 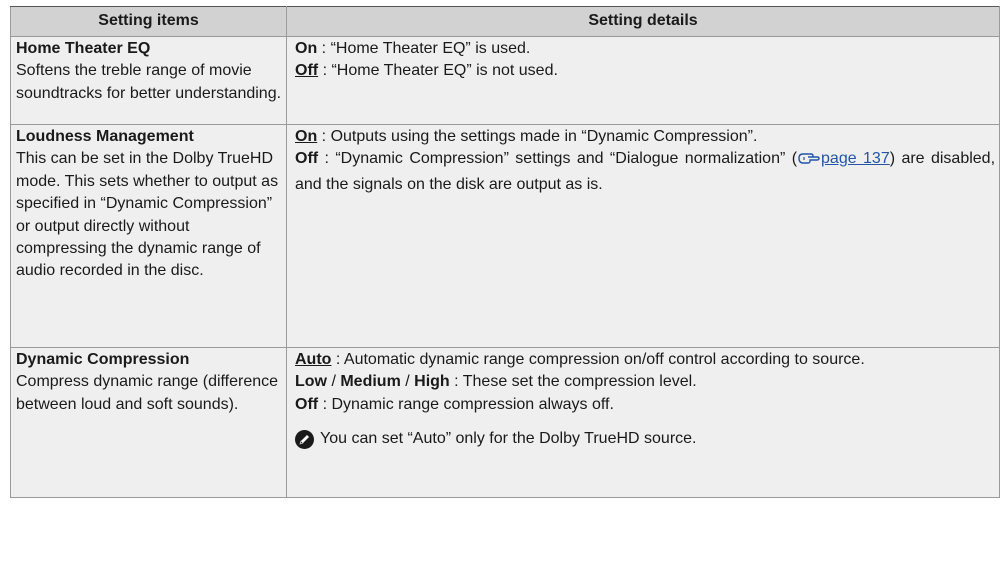 What do you see at coordinates (304, 439) in the screenshot?
I see `pencil-icon` at bounding box center [304, 439].